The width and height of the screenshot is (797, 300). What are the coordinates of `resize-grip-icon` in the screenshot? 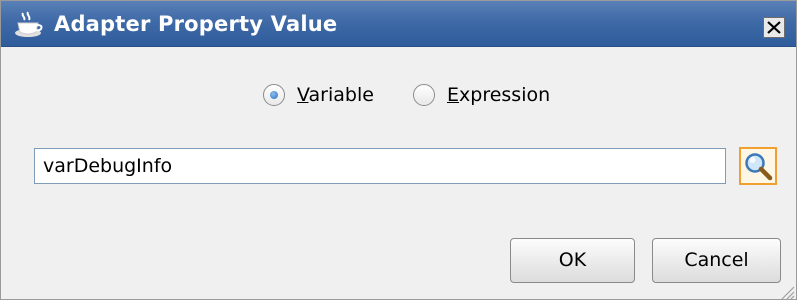 It's located at (787, 292).